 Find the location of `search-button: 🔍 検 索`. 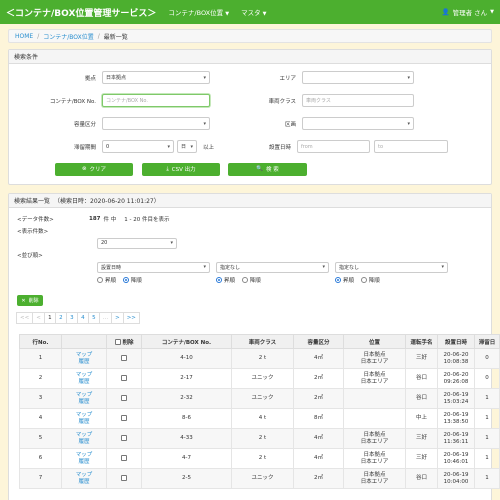

search-button: 🔍 検 索 is located at coordinates (267, 169).